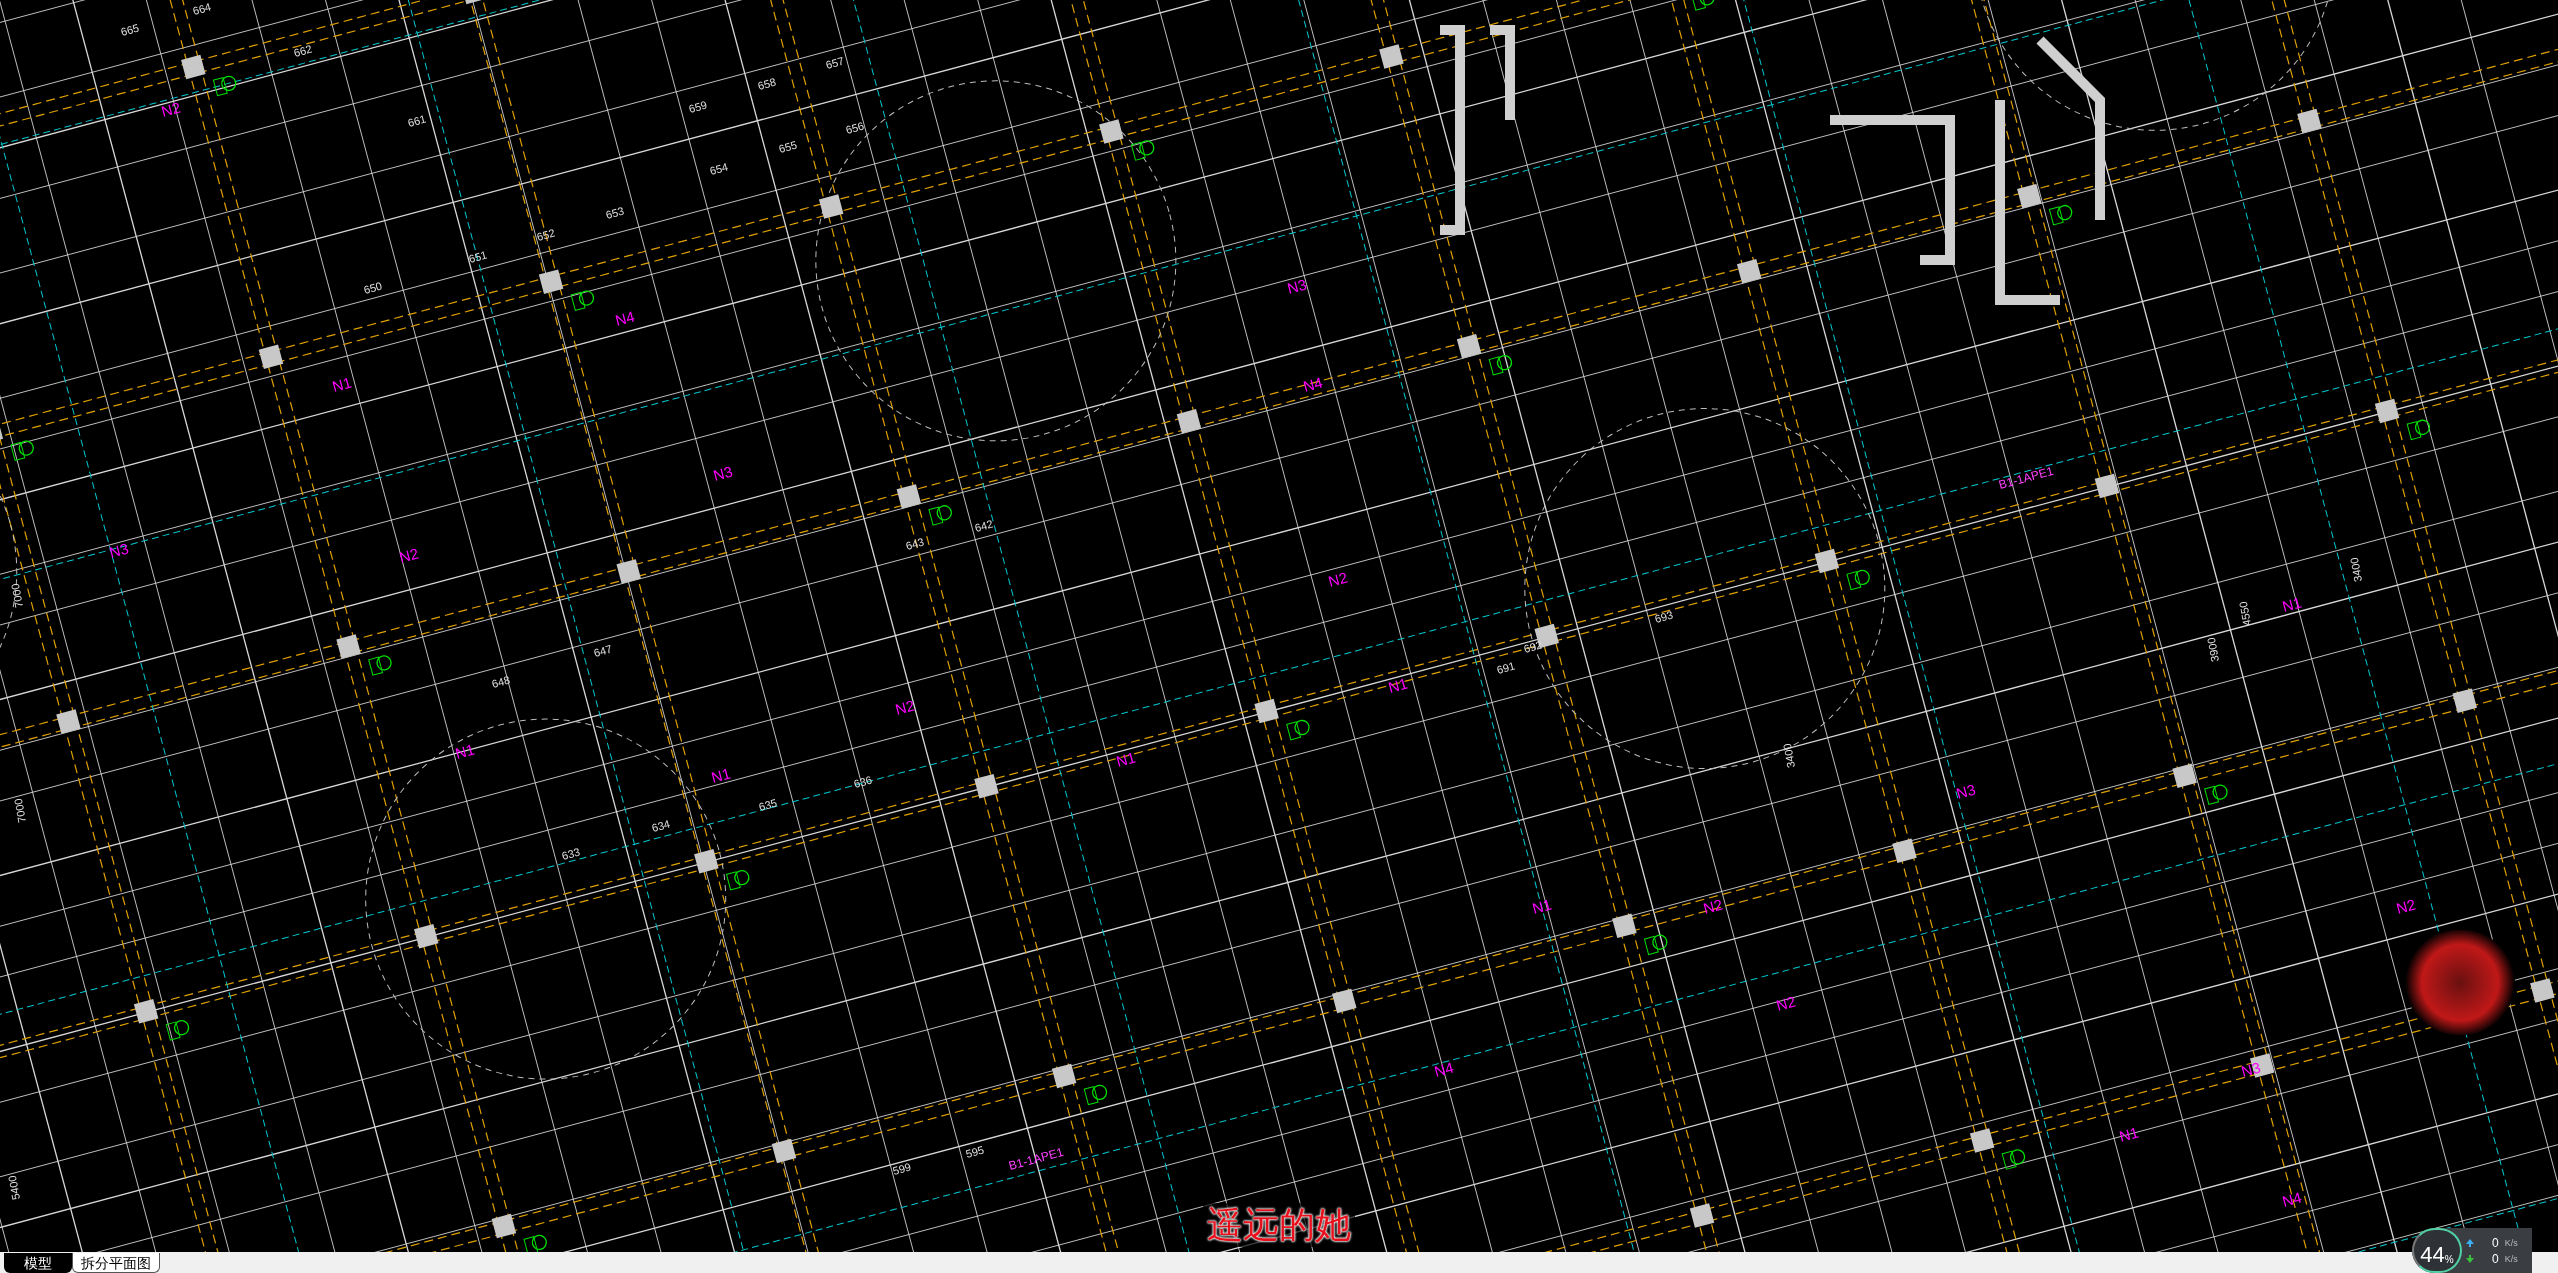  Describe the element at coordinates (615, 212) in the screenshot. I see `room-number: 653` at that location.